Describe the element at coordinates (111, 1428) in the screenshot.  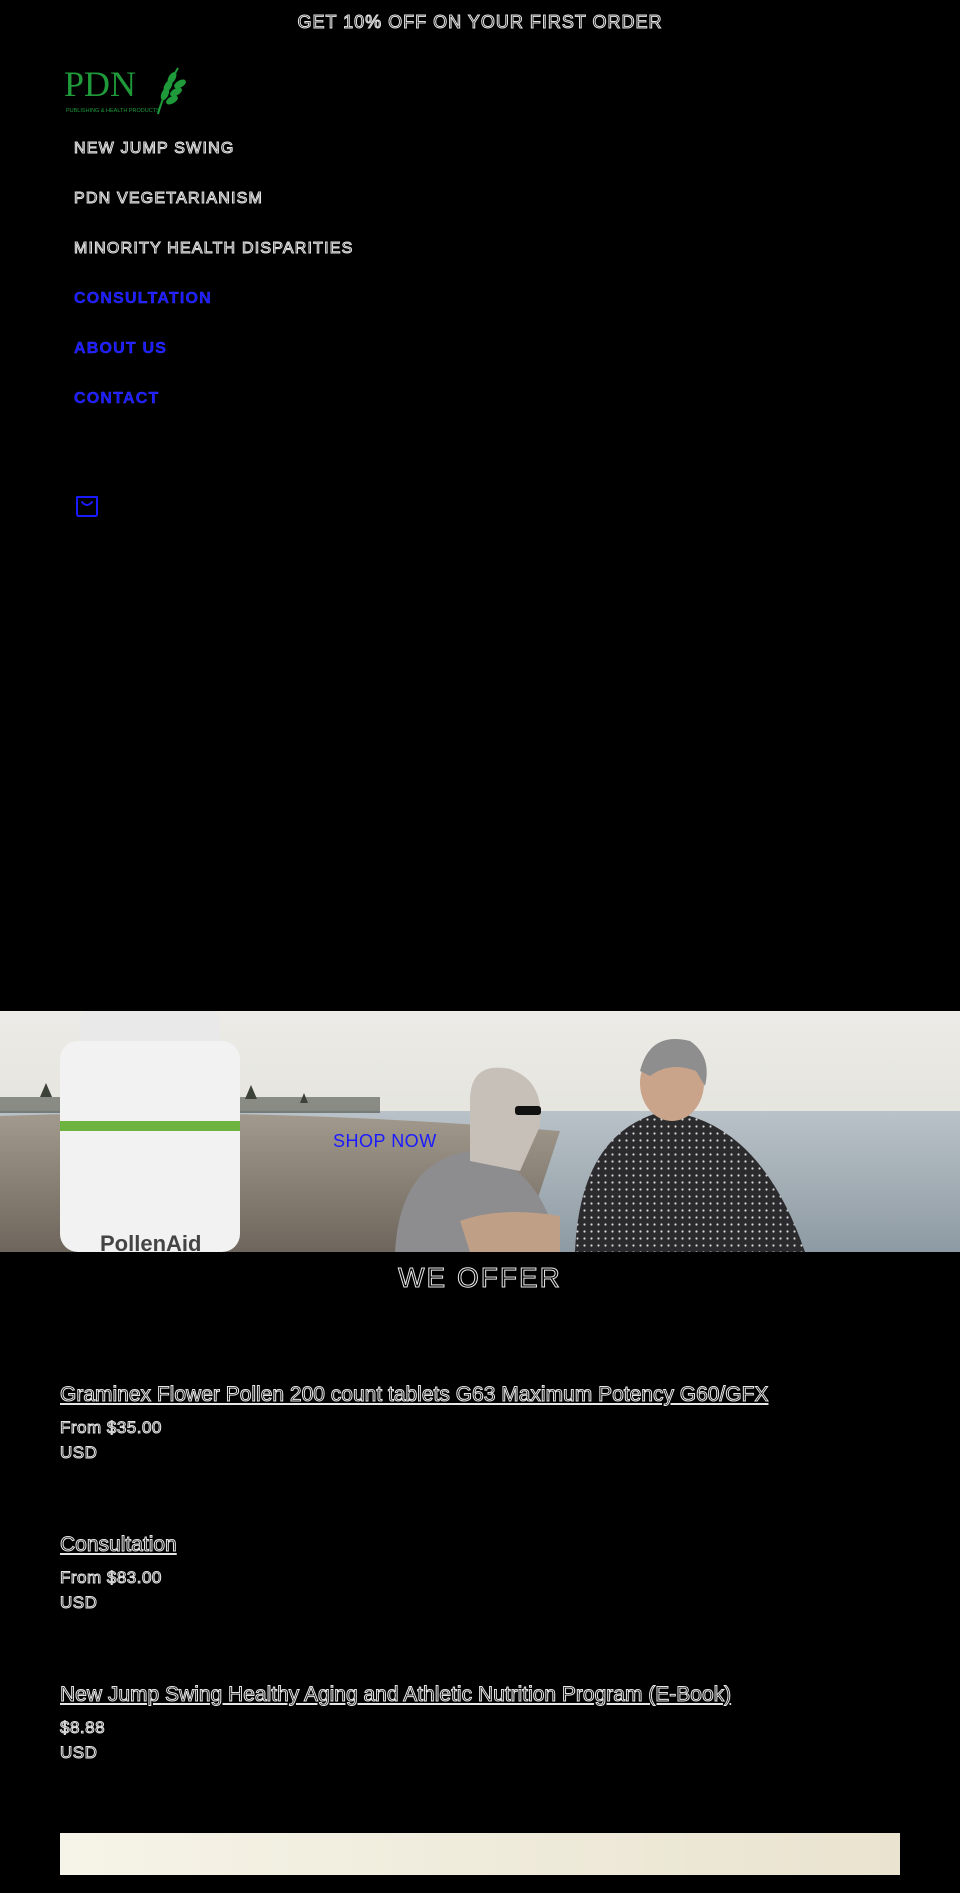
I see `product-price: From $35.00` at that location.